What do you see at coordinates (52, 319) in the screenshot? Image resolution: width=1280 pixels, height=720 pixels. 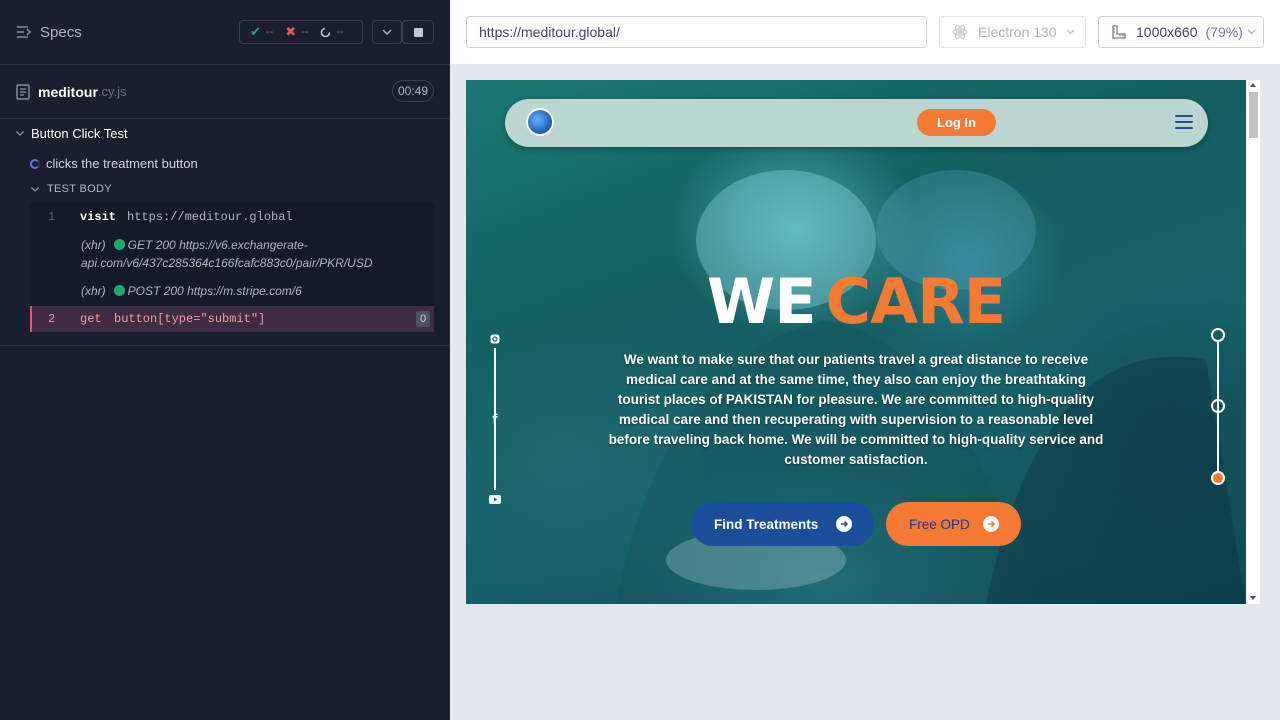 I see `command-number: 2` at bounding box center [52, 319].